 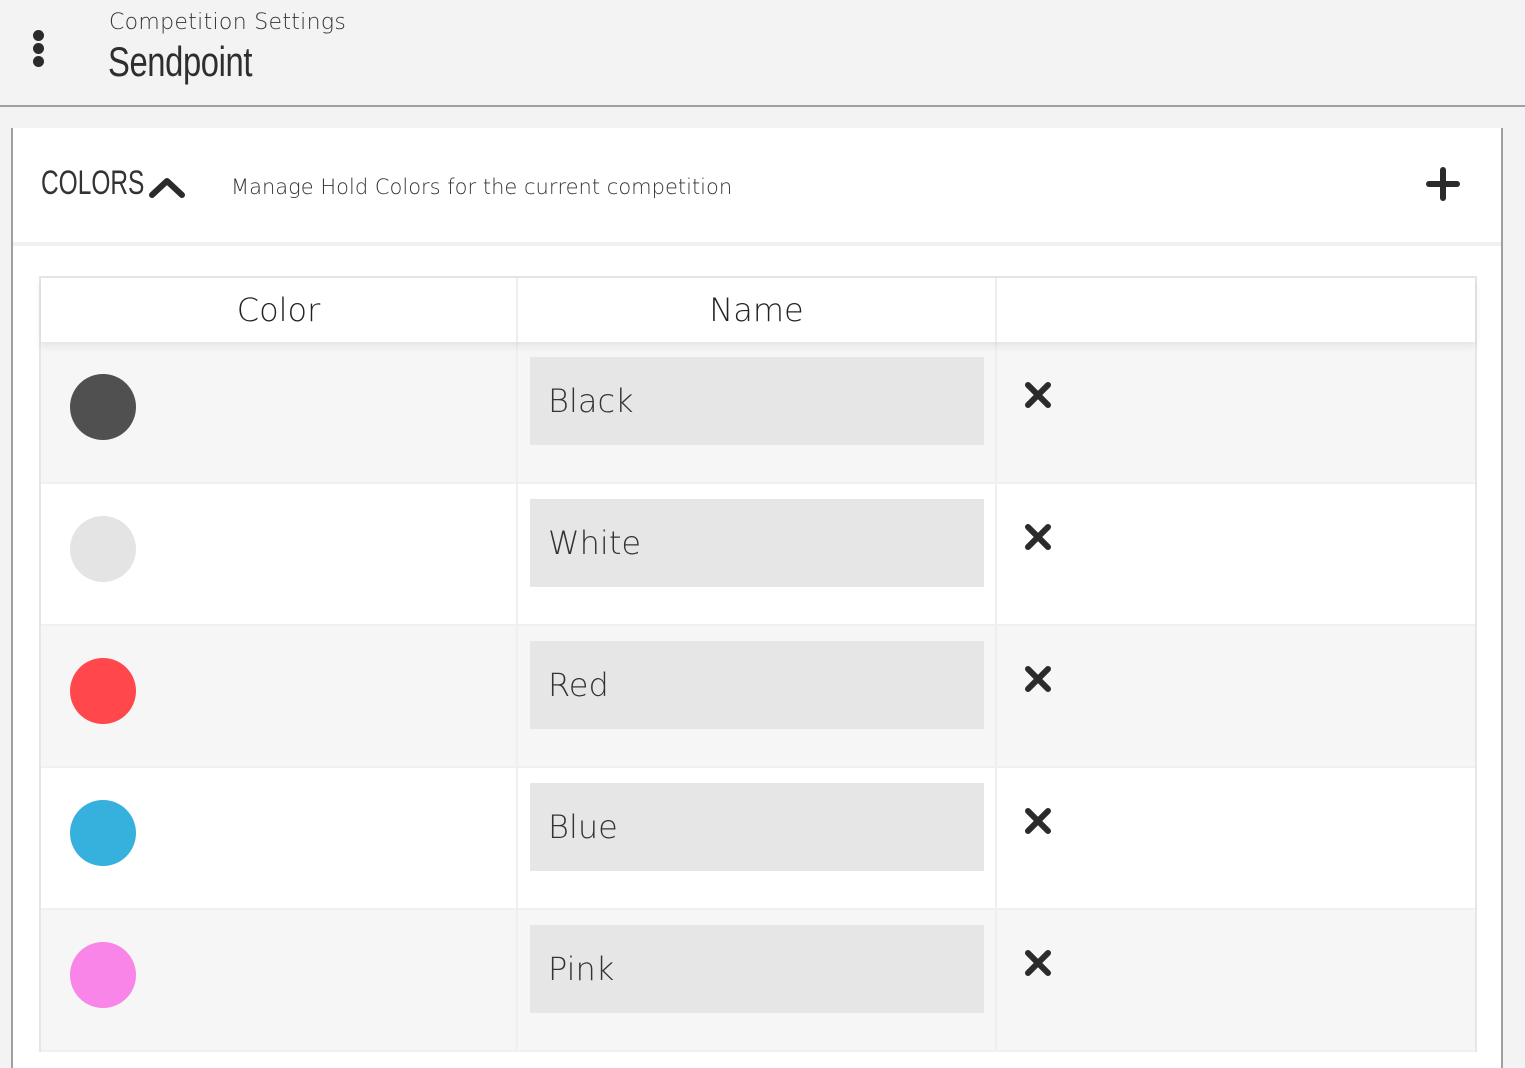 What do you see at coordinates (180, 61) in the screenshot?
I see `page-title: Sendpoint` at bounding box center [180, 61].